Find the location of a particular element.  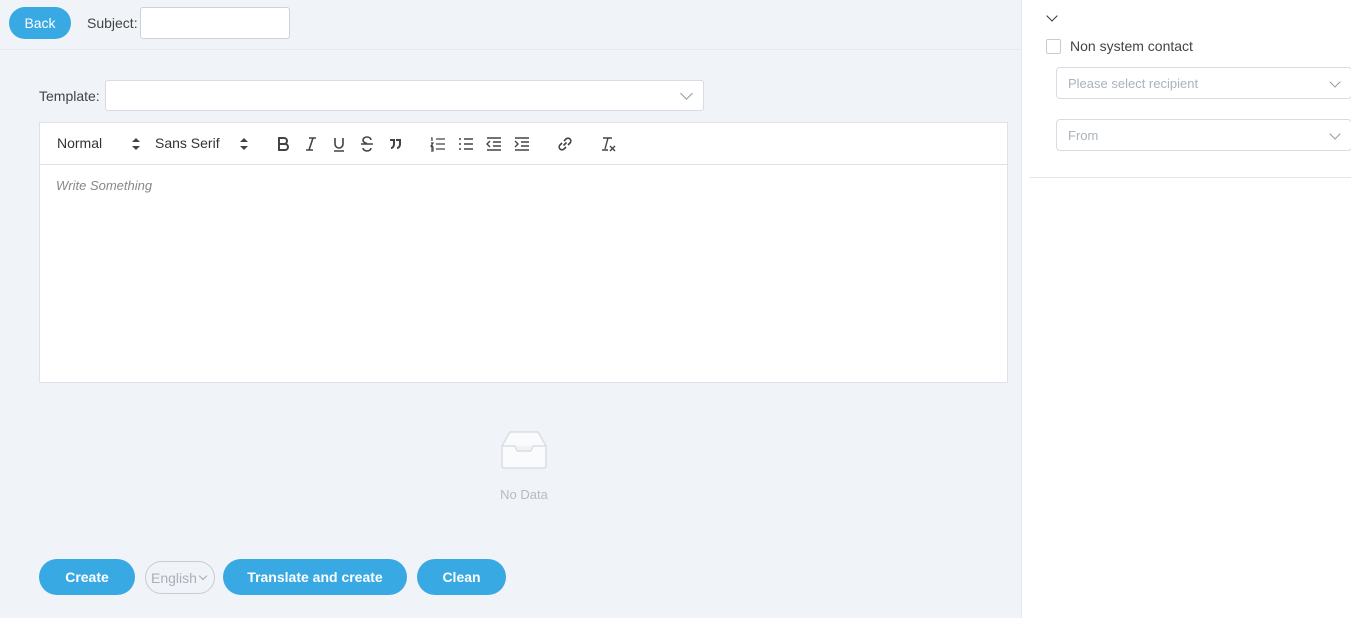

subject-label: Subject: is located at coordinates (112, 23).